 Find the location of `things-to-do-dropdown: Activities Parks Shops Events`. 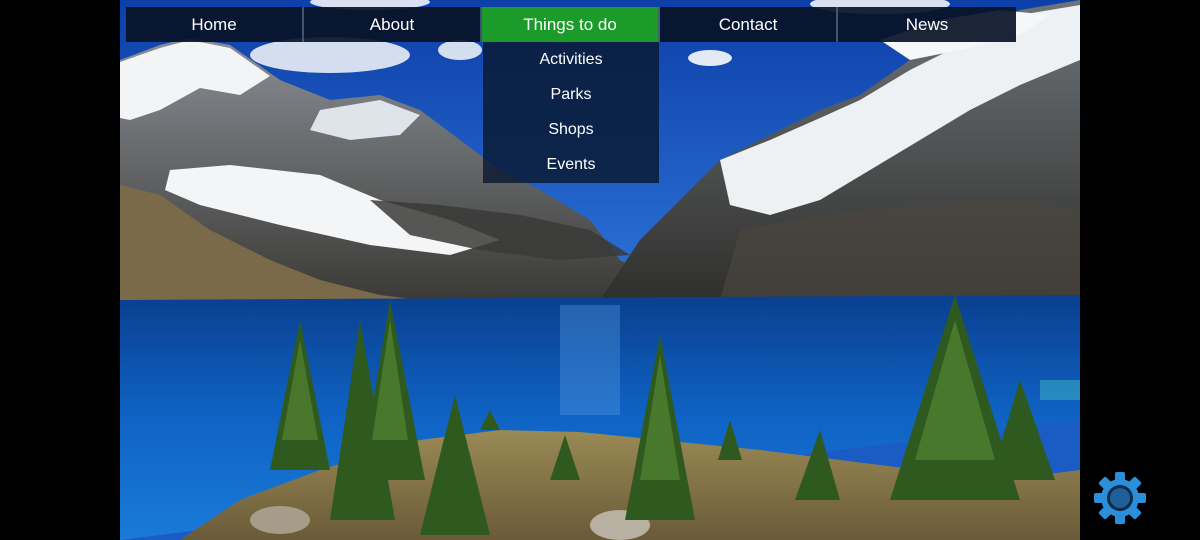

things-to-do-dropdown: Activities Parks Shops Events is located at coordinates (571, 112).